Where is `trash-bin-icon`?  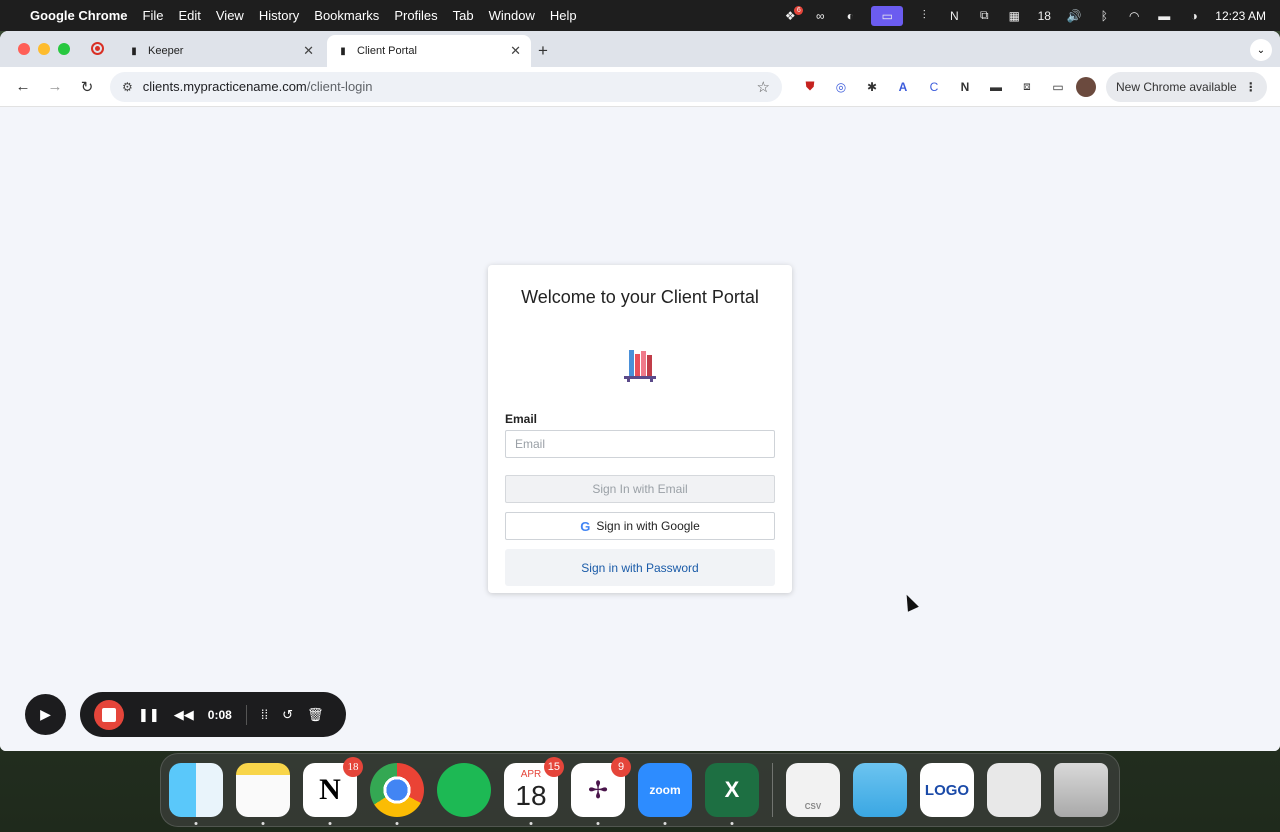
trash-bin-icon is located at coordinates (1081, 790).